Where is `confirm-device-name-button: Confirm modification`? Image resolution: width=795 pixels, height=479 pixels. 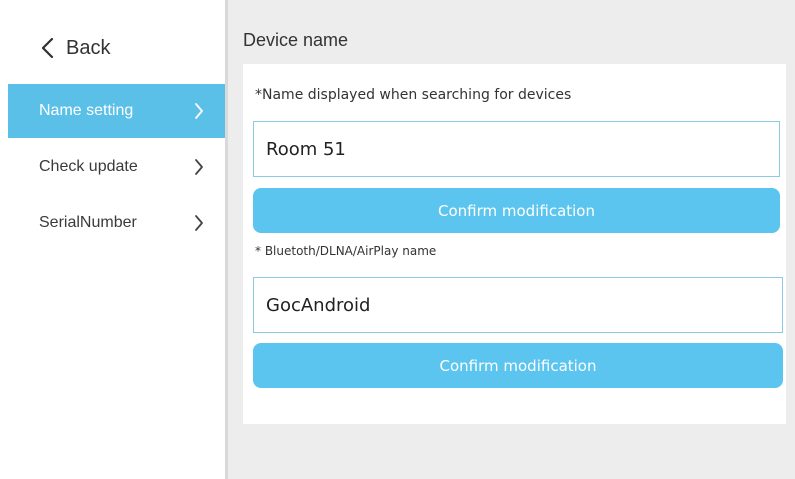
confirm-device-name-button: Confirm modification is located at coordinates (516, 210).